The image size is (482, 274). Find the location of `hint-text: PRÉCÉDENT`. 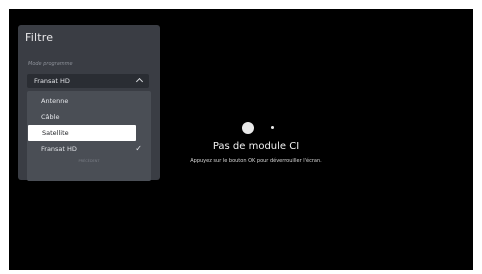

hint-text: PRÉCÉDENT is located at coordinates (89, 161).